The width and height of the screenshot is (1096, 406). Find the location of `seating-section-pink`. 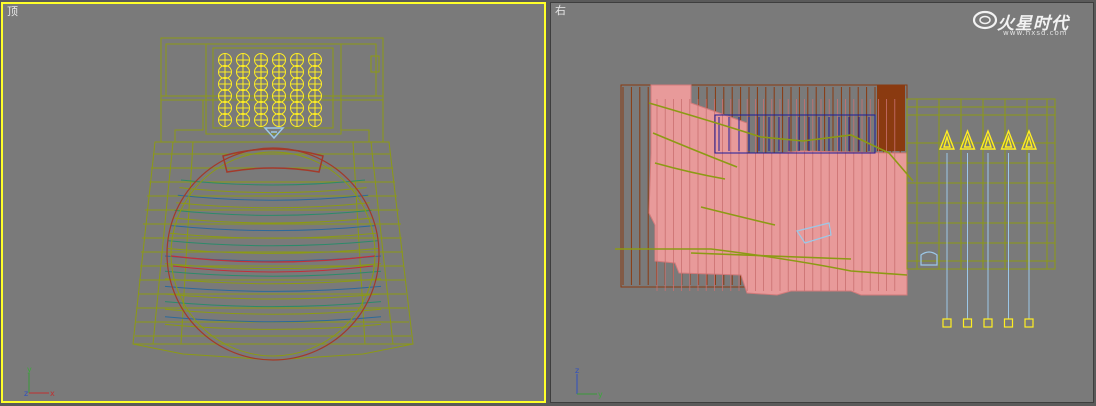

seating-section-pink is located at coordinates (778, 190).